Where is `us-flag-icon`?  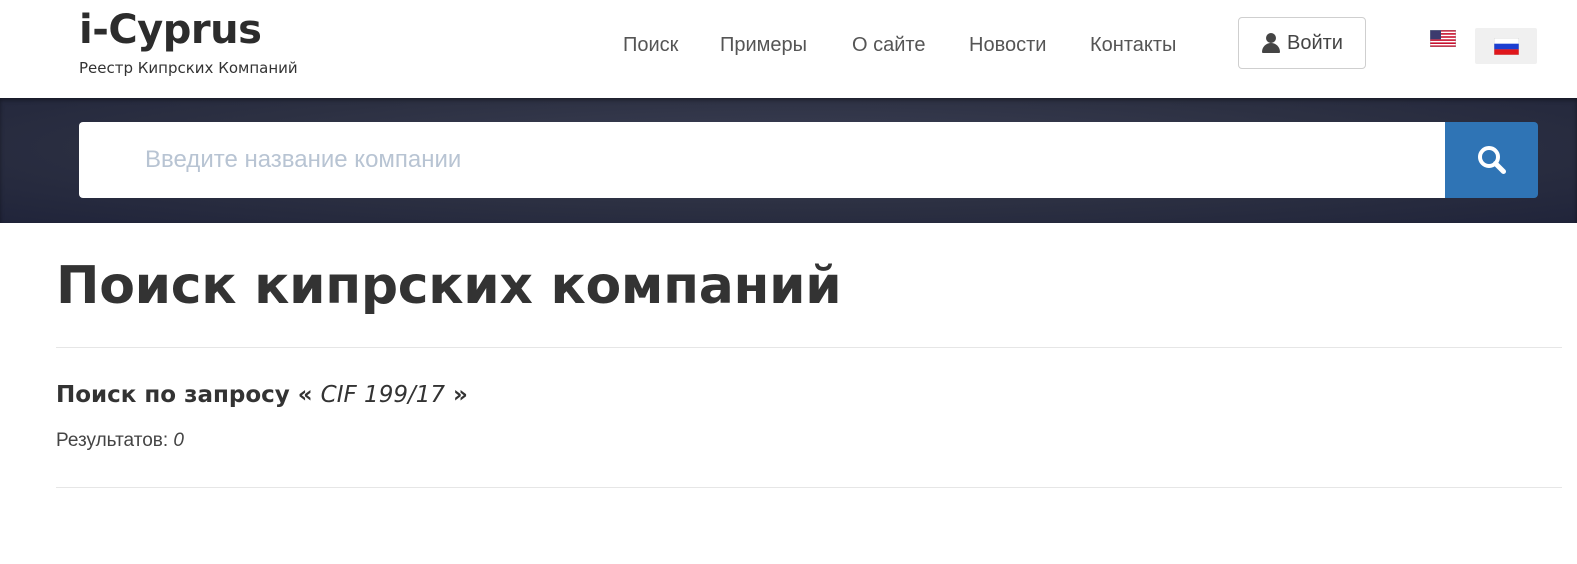 us-flag-icon is located at coordinates (1443, 38).